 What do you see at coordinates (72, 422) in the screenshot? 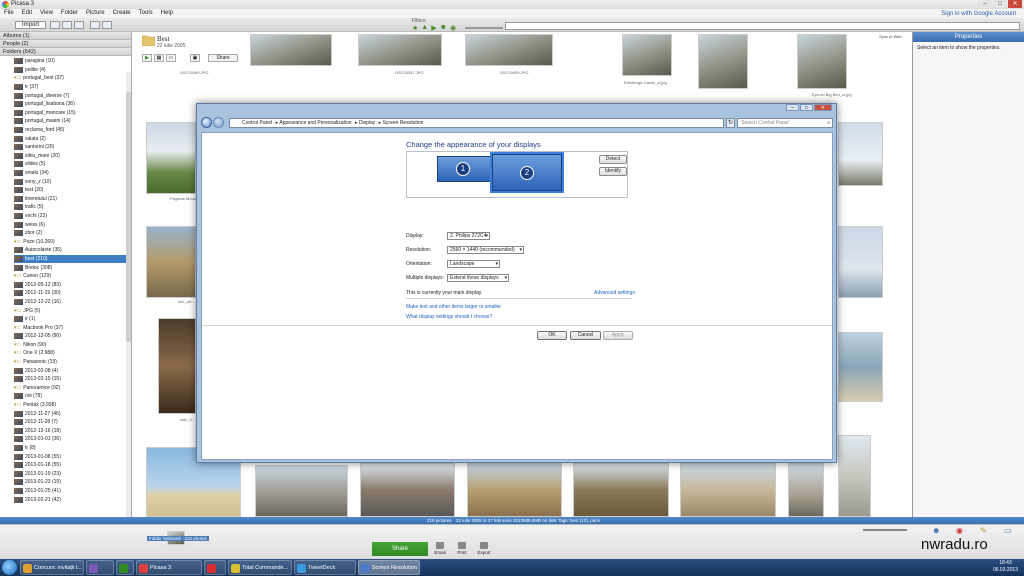
I see `folder-item: 2012-11-28 (7)` at bounding box center [72, 422].